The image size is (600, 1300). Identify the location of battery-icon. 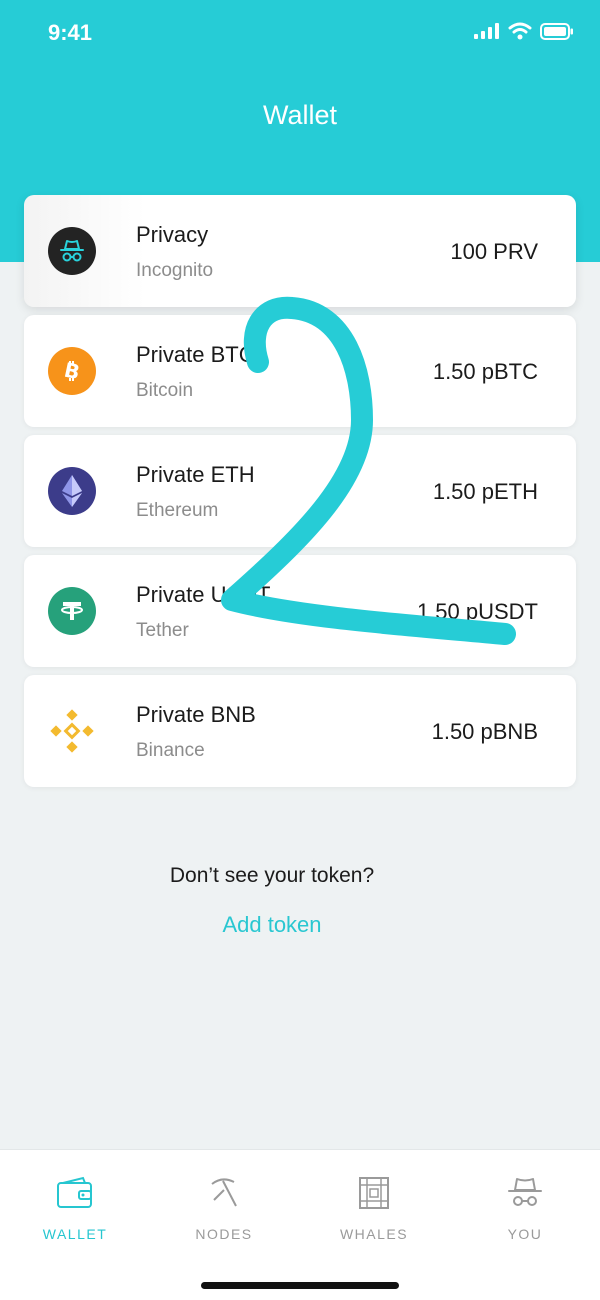
(556, 31).